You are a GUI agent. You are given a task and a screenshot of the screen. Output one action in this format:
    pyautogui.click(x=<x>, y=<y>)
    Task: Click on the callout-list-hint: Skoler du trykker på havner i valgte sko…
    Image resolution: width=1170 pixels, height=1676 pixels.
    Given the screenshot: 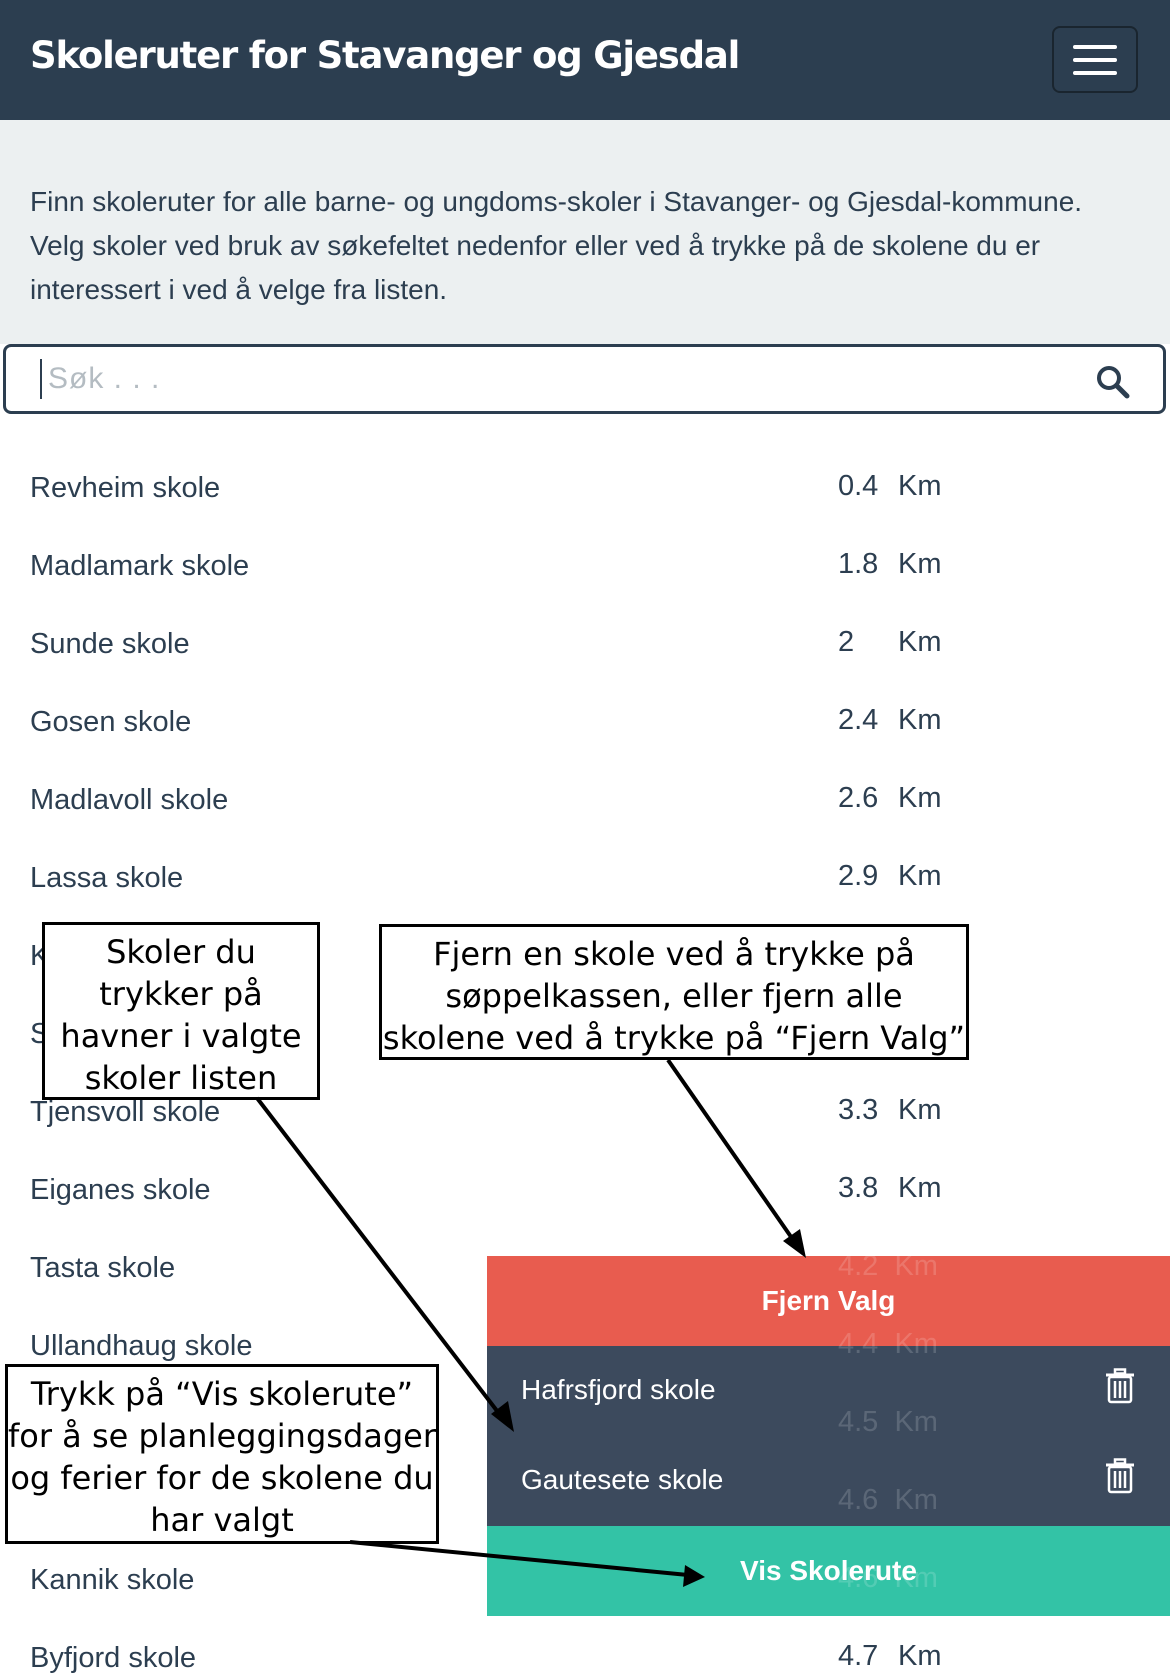 What is the action you would take?
    pyautogui.click(x=181, y=1011)
    